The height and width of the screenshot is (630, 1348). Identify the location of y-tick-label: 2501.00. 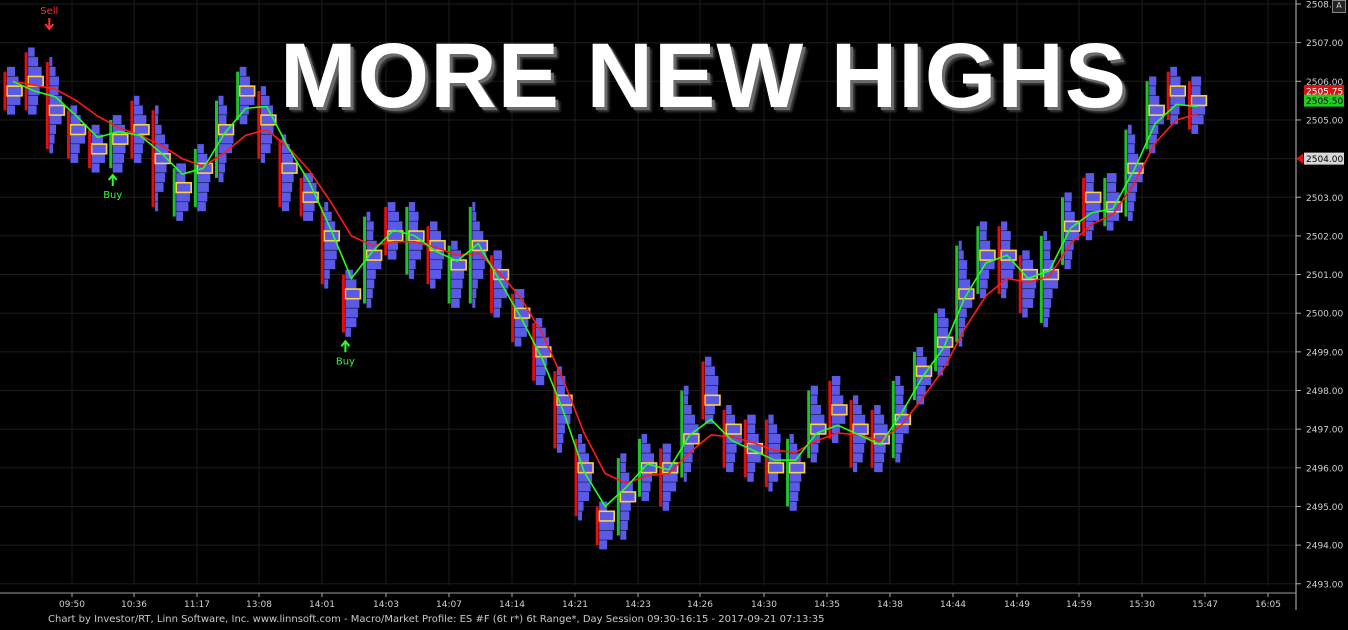
(1324, 276).